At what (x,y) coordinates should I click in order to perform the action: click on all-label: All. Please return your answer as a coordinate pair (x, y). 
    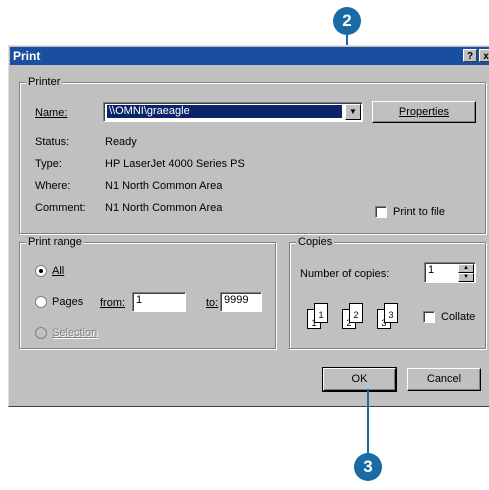
    Looking at the image, I should click on (58, 271).